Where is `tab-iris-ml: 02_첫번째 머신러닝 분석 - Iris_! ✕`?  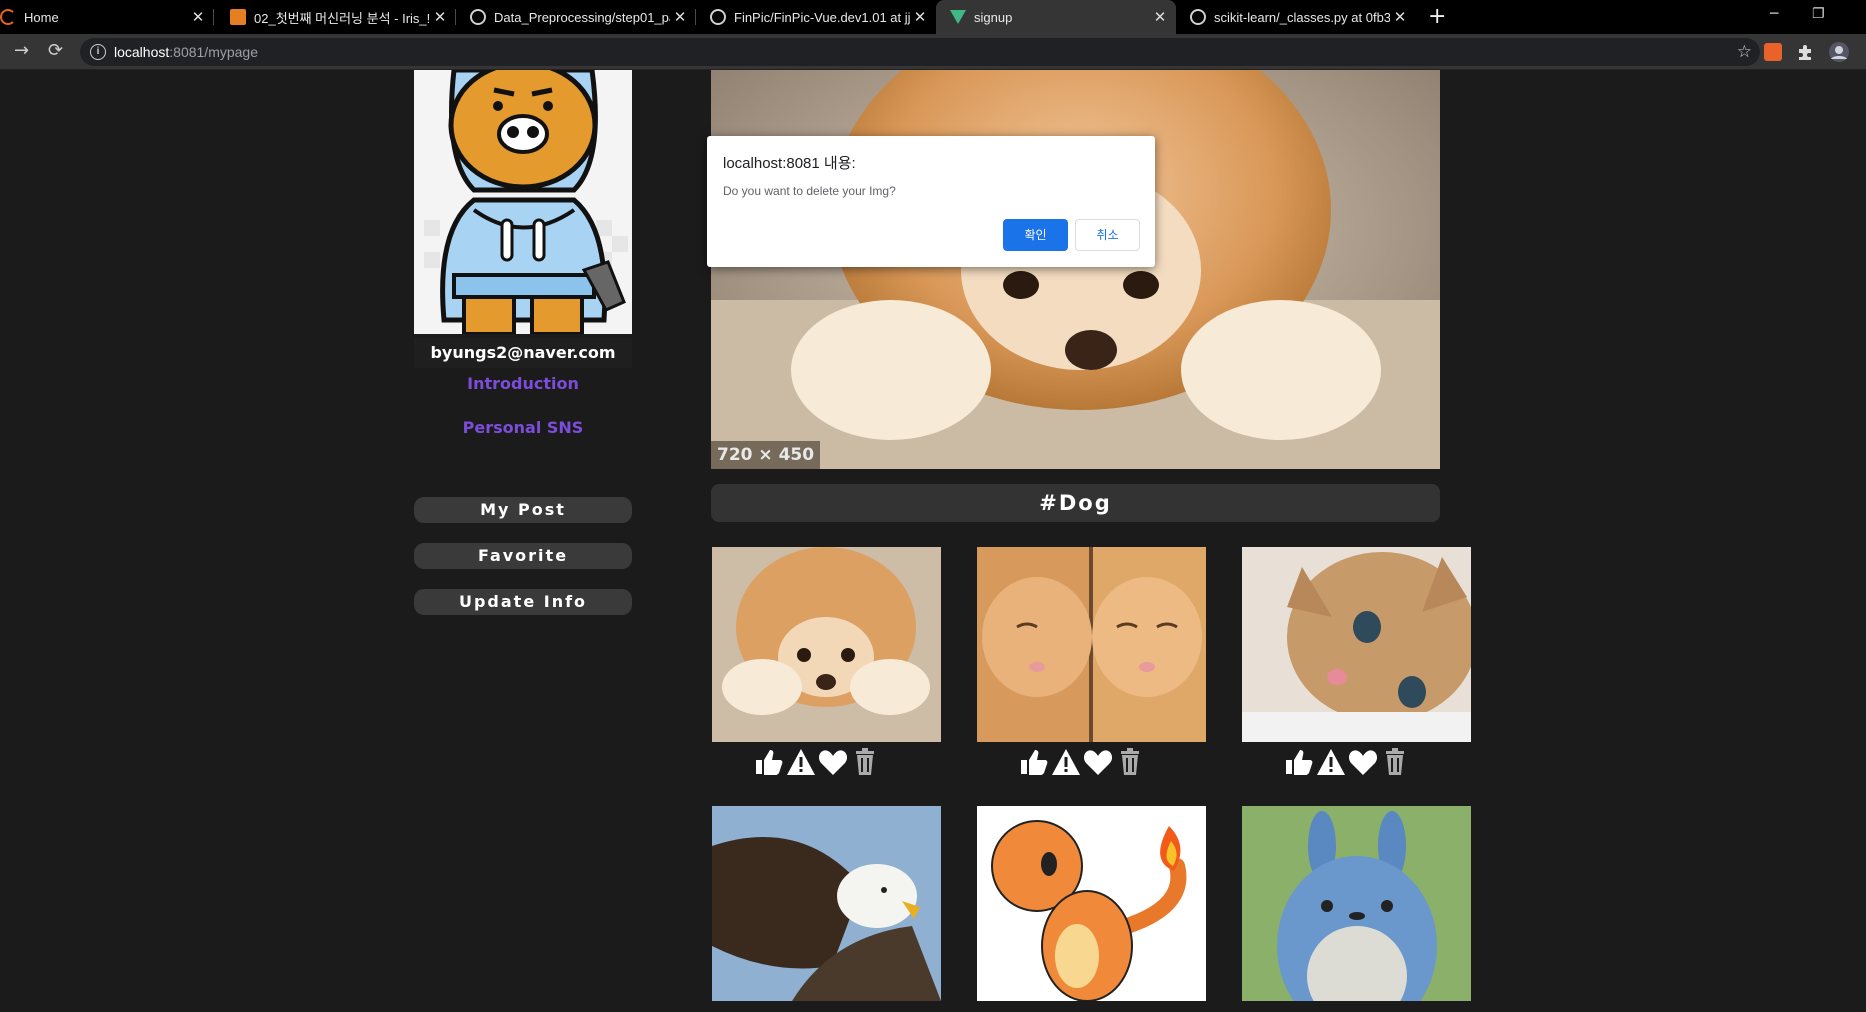
tab-iris-ml: 02_첫번째 머신러닝 분석 - Iris_! ✕ is located at coordinates (336, 17).